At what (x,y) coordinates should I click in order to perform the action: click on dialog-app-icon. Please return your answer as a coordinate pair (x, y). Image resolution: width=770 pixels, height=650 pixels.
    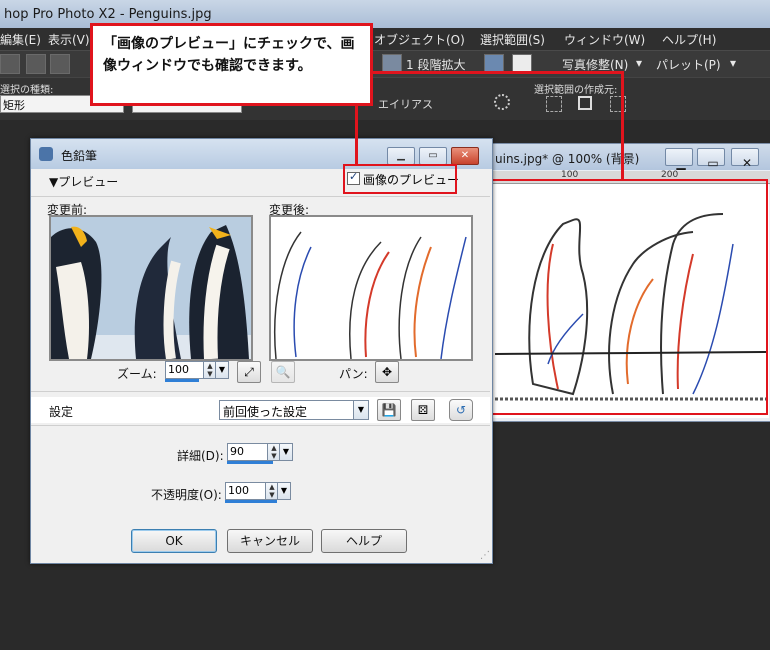
    Looking at the image, I should click on (46, 154).